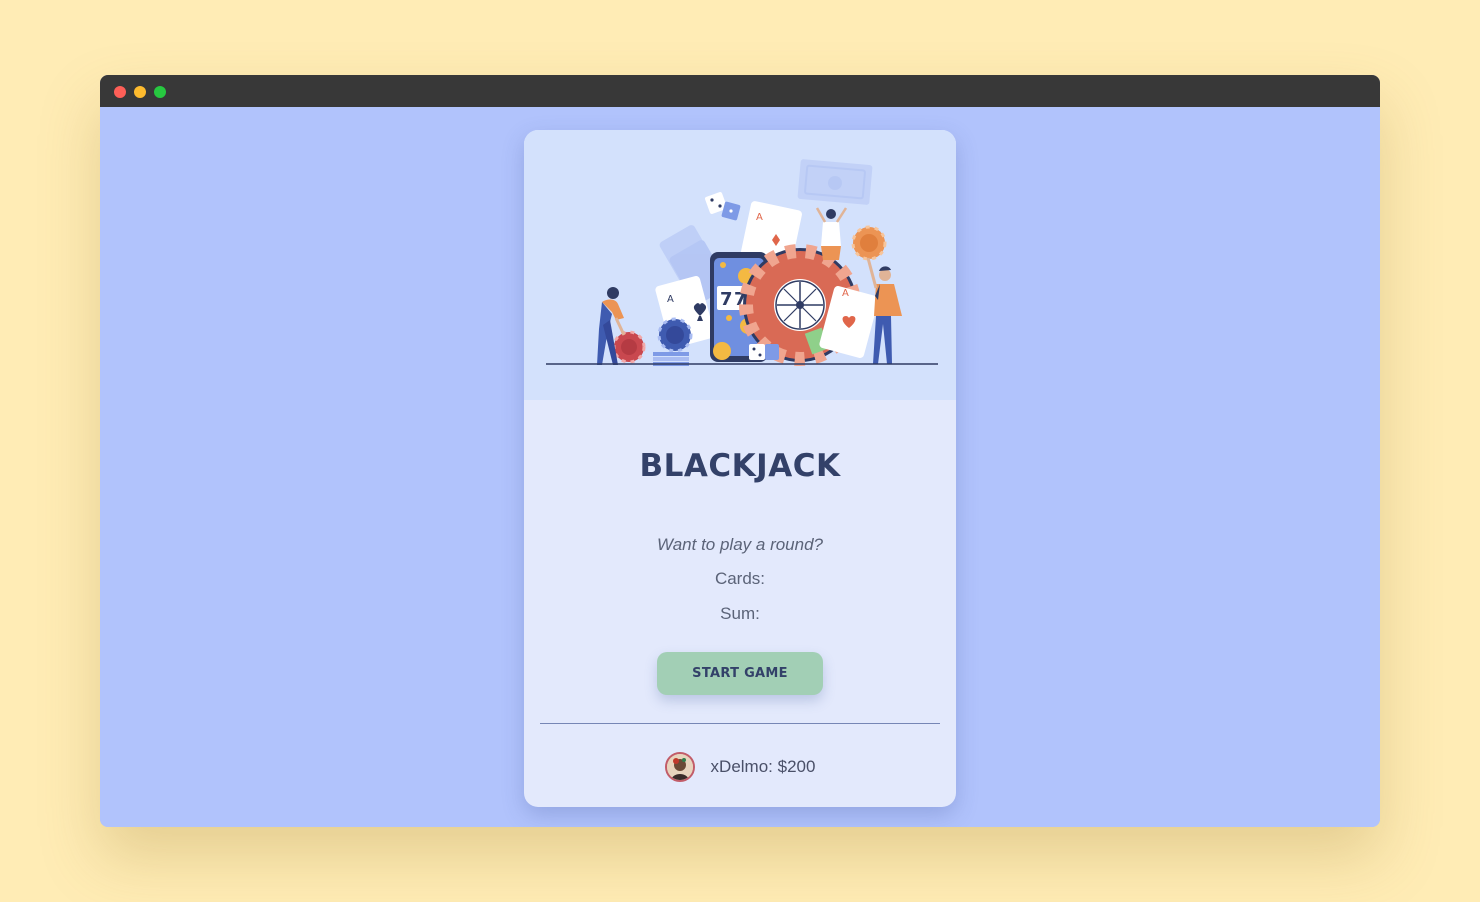 This screenshot has width=1480, height=902. What do you see at coordinates (740, 673) in the screenshot?
I see `start-game-button: START GAME` at bounding box center [740, 673].